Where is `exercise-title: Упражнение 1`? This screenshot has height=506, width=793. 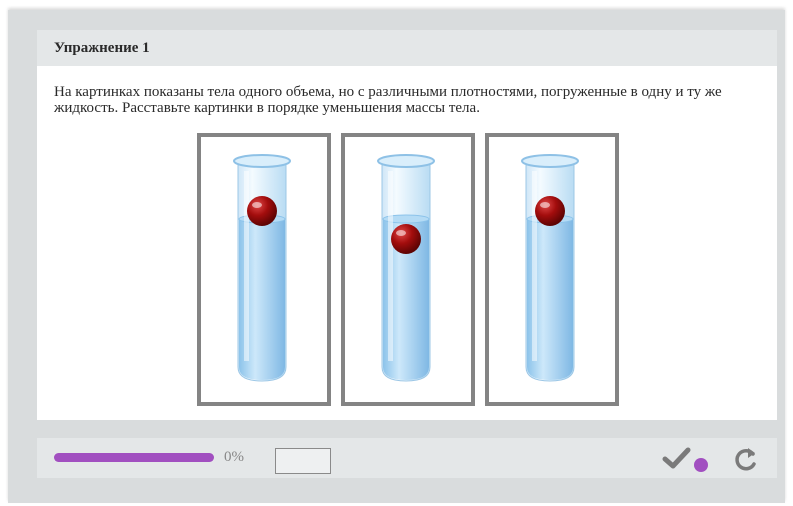
exercise-title: Упражнение 1 is located at coordinates (407, 48).